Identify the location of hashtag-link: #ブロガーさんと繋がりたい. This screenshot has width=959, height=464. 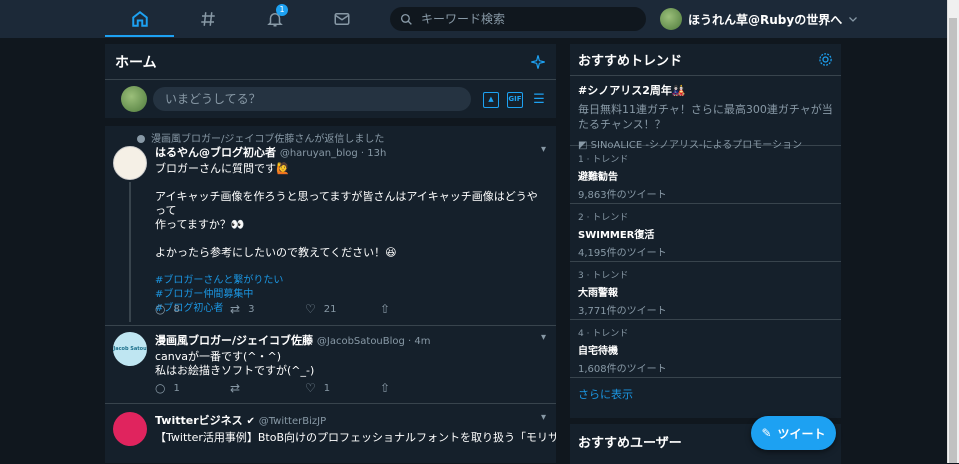
(349, 281).